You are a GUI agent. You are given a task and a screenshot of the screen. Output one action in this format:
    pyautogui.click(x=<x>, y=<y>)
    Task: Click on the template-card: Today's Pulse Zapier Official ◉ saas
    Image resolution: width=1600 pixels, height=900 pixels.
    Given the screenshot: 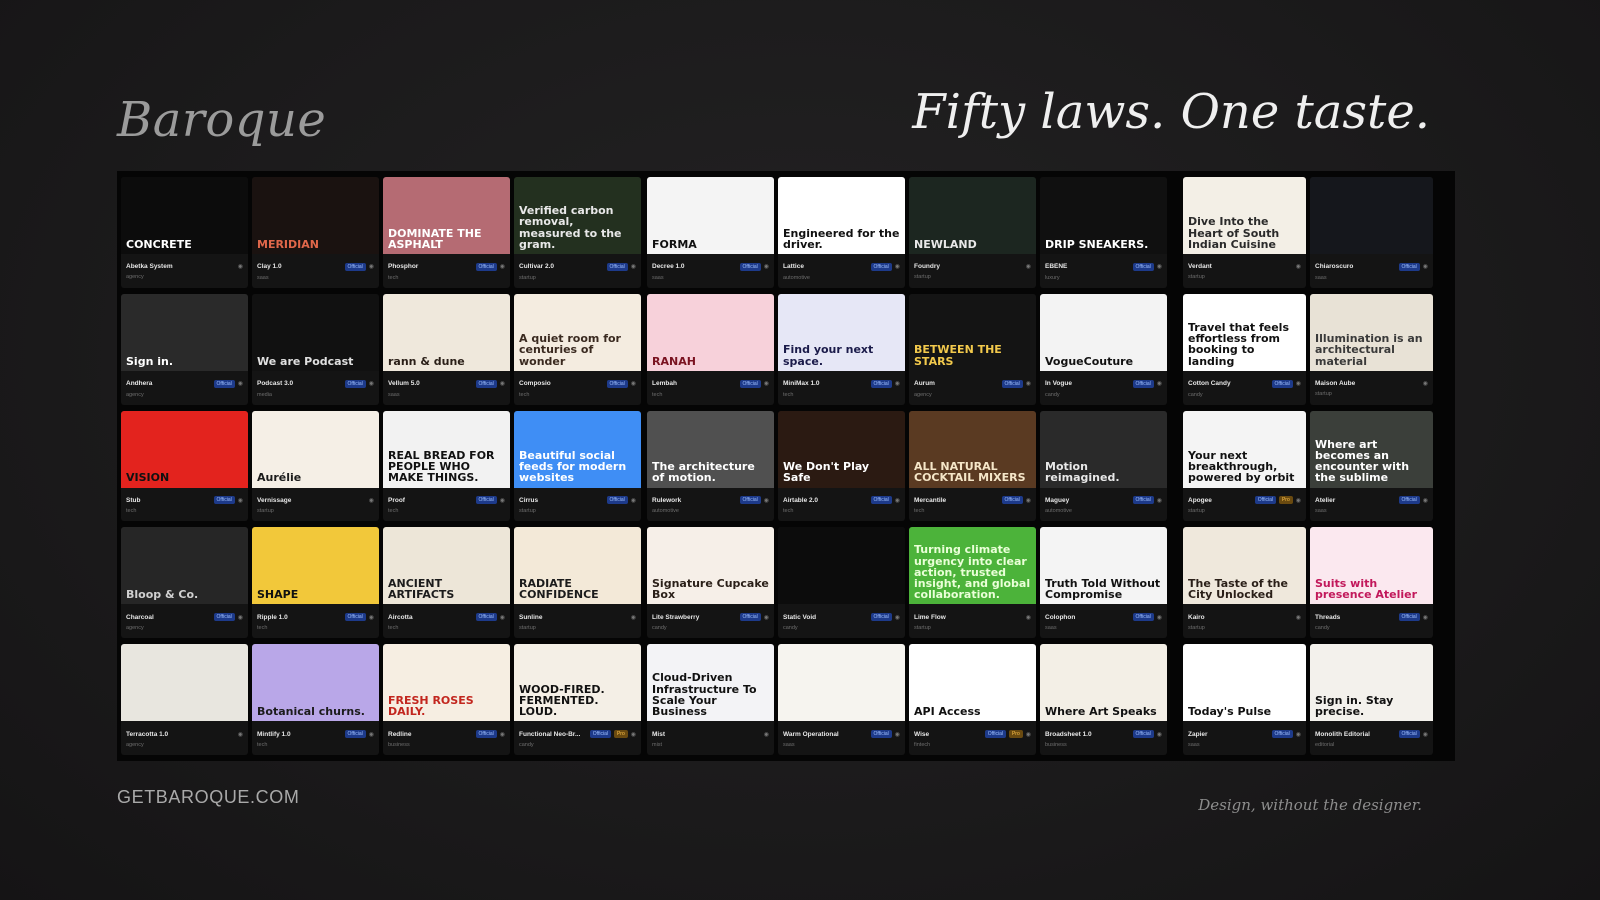 What is the action you would take?
    pyautogui.click(x=1244, y=699)
    